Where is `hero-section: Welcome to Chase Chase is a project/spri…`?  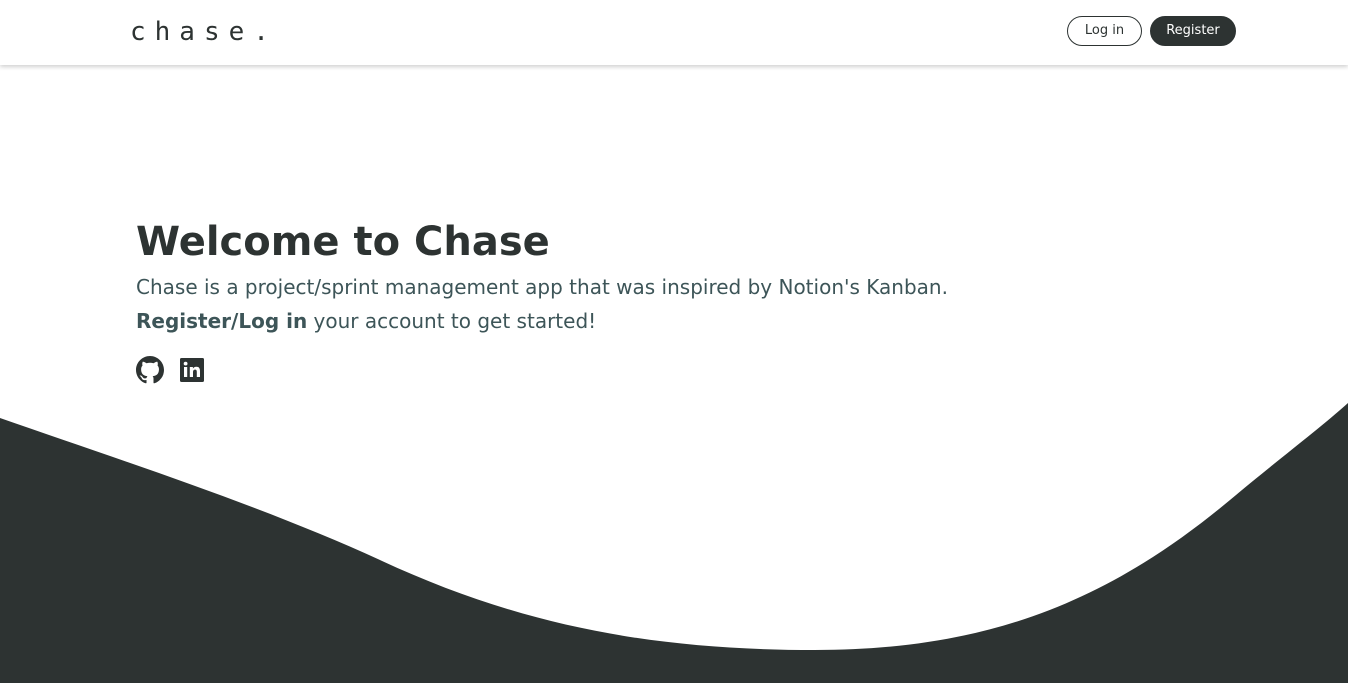
hero-section: Welcome to Chase Chase is a project/spri… is located at coordinates (542, 301).